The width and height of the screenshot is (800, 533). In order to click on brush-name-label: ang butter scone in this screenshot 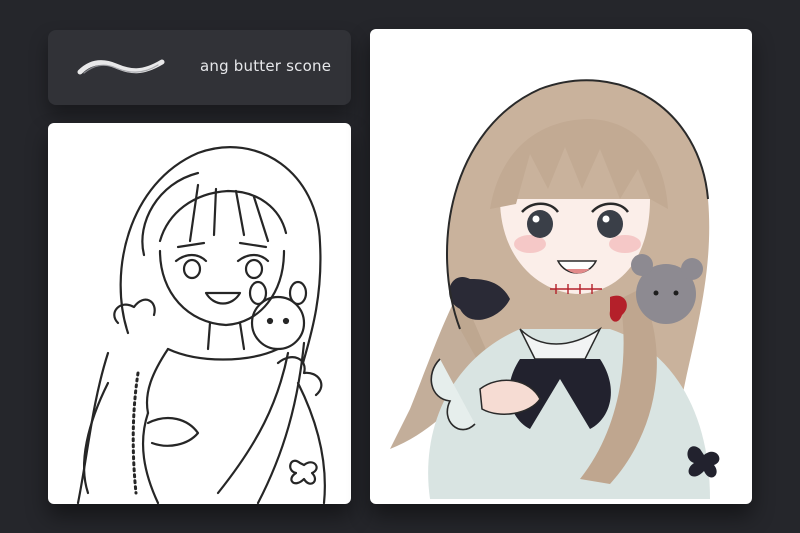, I will do `click(266, 66)`.